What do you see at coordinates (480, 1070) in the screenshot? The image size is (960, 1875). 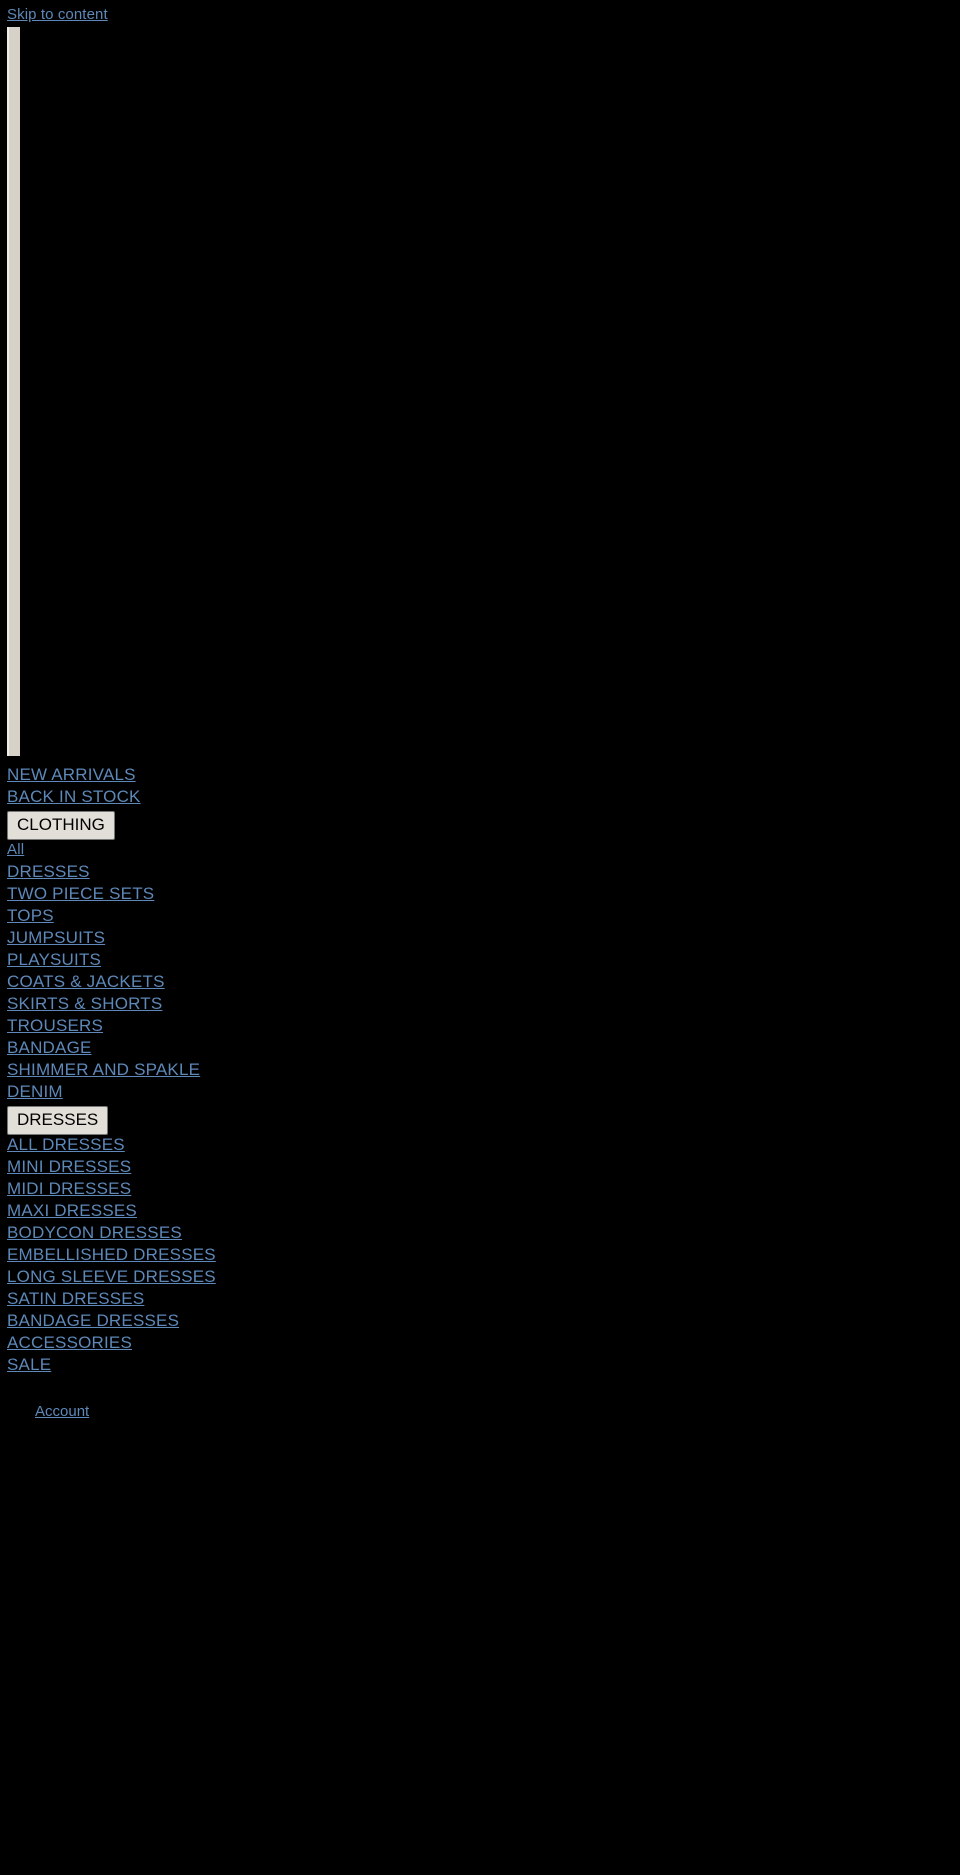 I see `nav-item-shimmer-and-spakle: SHIMMER AND SPAKLE` at bounding box center [480, 1070].